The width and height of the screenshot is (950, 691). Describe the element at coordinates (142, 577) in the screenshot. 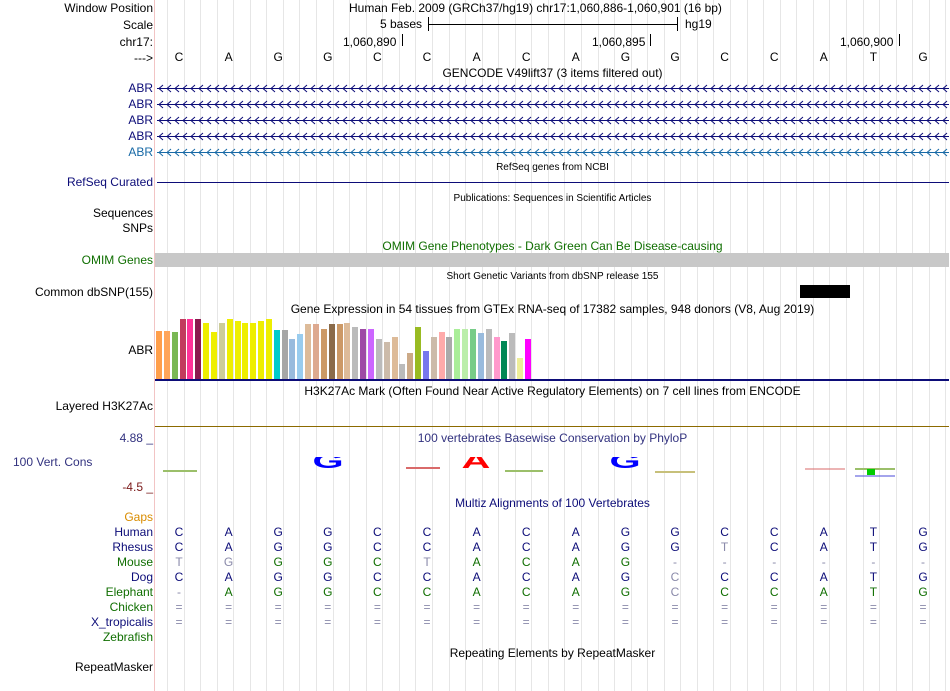

I see `species-label: Dog` at that location.